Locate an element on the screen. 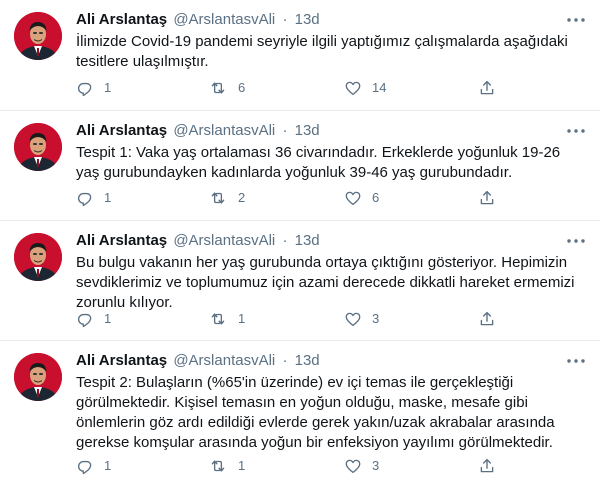  like-count: 14 is located at coordinates (379, 87).